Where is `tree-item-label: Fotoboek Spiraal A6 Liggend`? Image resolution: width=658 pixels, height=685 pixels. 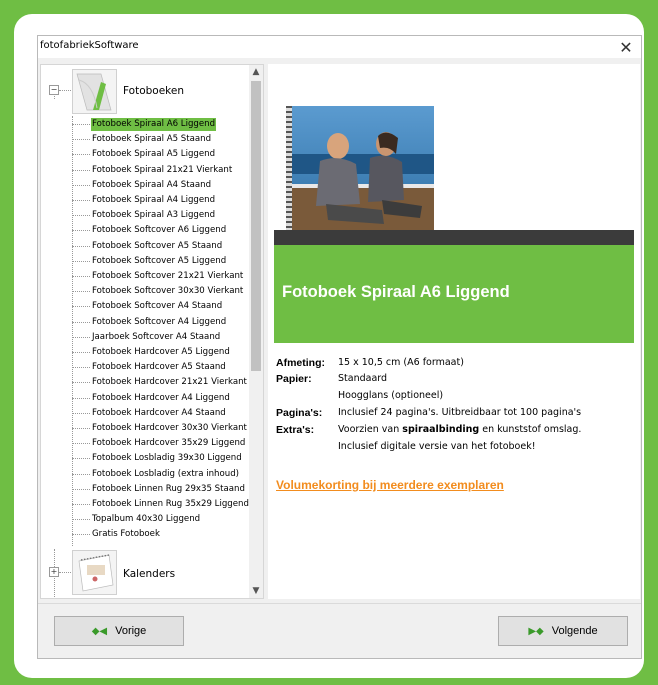
tree-item-label: Fotoboek Spiraal A6 Liggend is located at coordinates (154, 124).